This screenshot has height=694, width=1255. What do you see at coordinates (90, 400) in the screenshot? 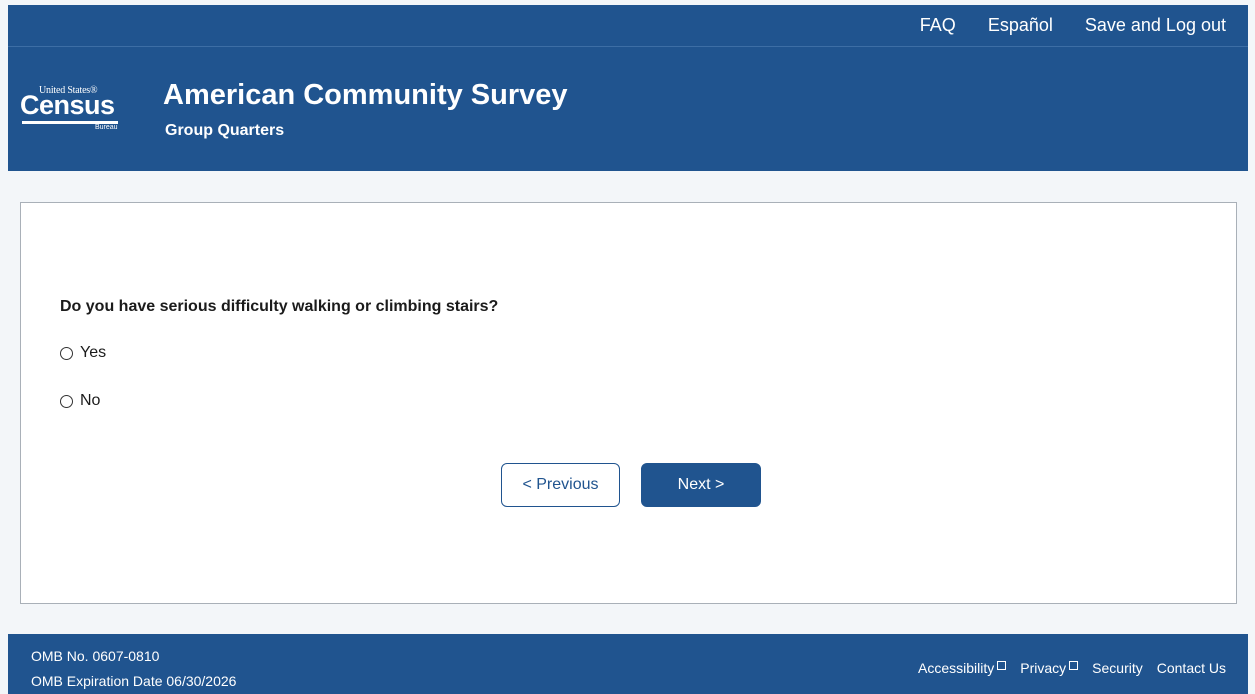
I see `option-no-label: No` at bounding box center [90, 400].